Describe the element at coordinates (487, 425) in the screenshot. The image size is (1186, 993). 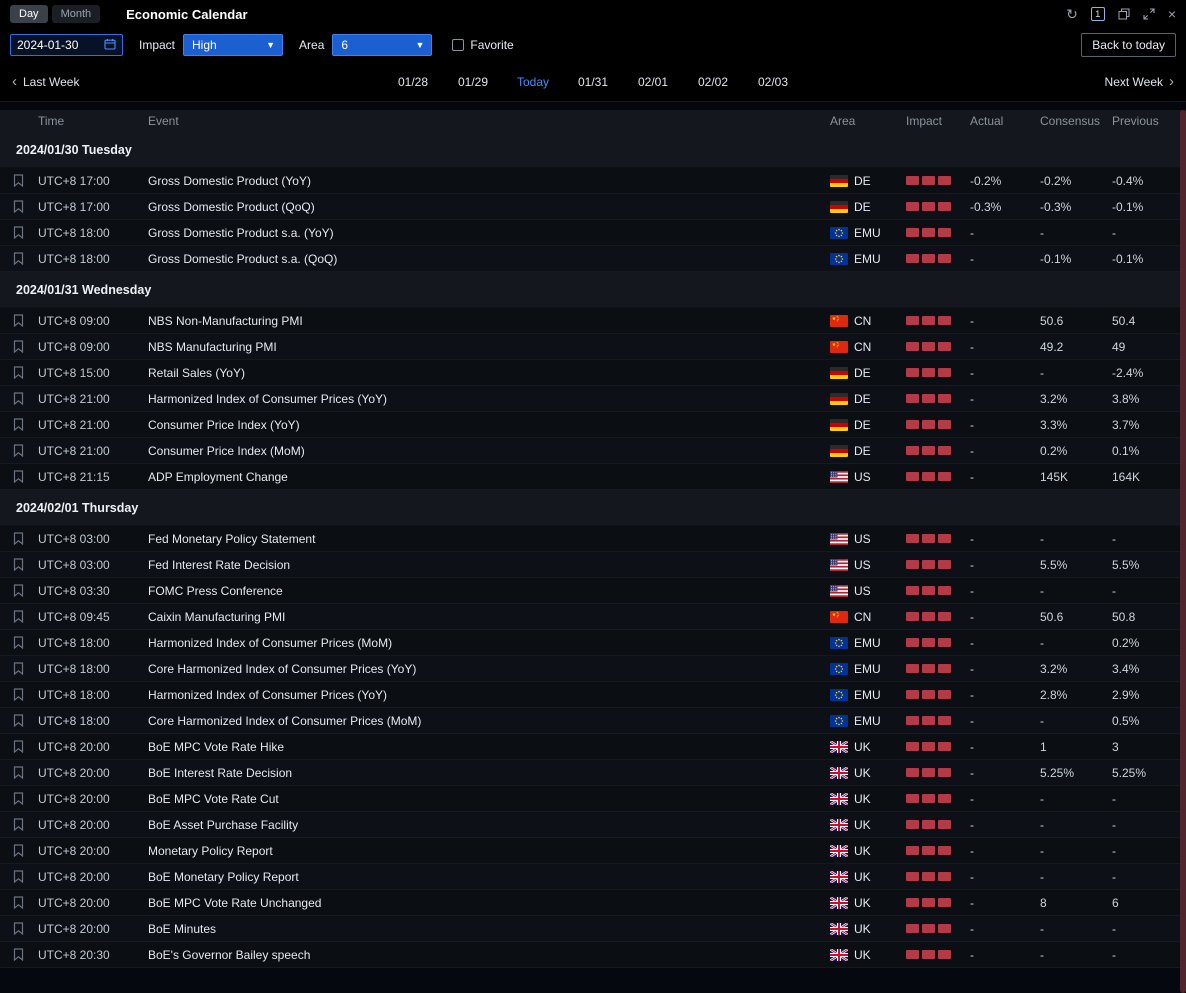
I see `event-name: Consumer Price Index (YoY)` at that location.